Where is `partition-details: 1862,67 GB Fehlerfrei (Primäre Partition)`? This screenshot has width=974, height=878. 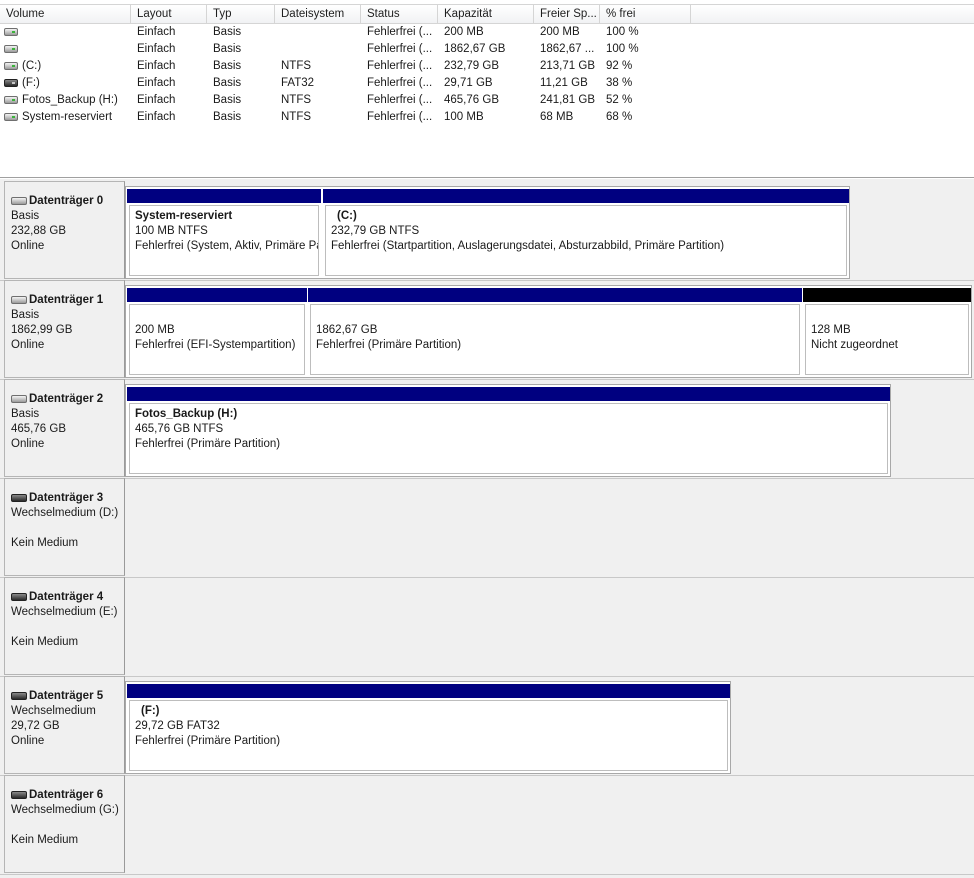
partition-details: 1862,67 GB Fehlerfrei (Primäre Partition) is located at coordinates (555, 339).